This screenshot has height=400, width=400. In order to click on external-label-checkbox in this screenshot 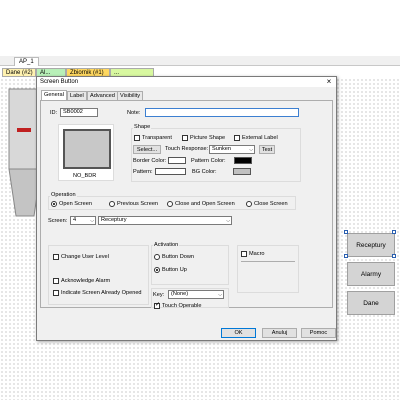, I will do `click(237, 138)`.